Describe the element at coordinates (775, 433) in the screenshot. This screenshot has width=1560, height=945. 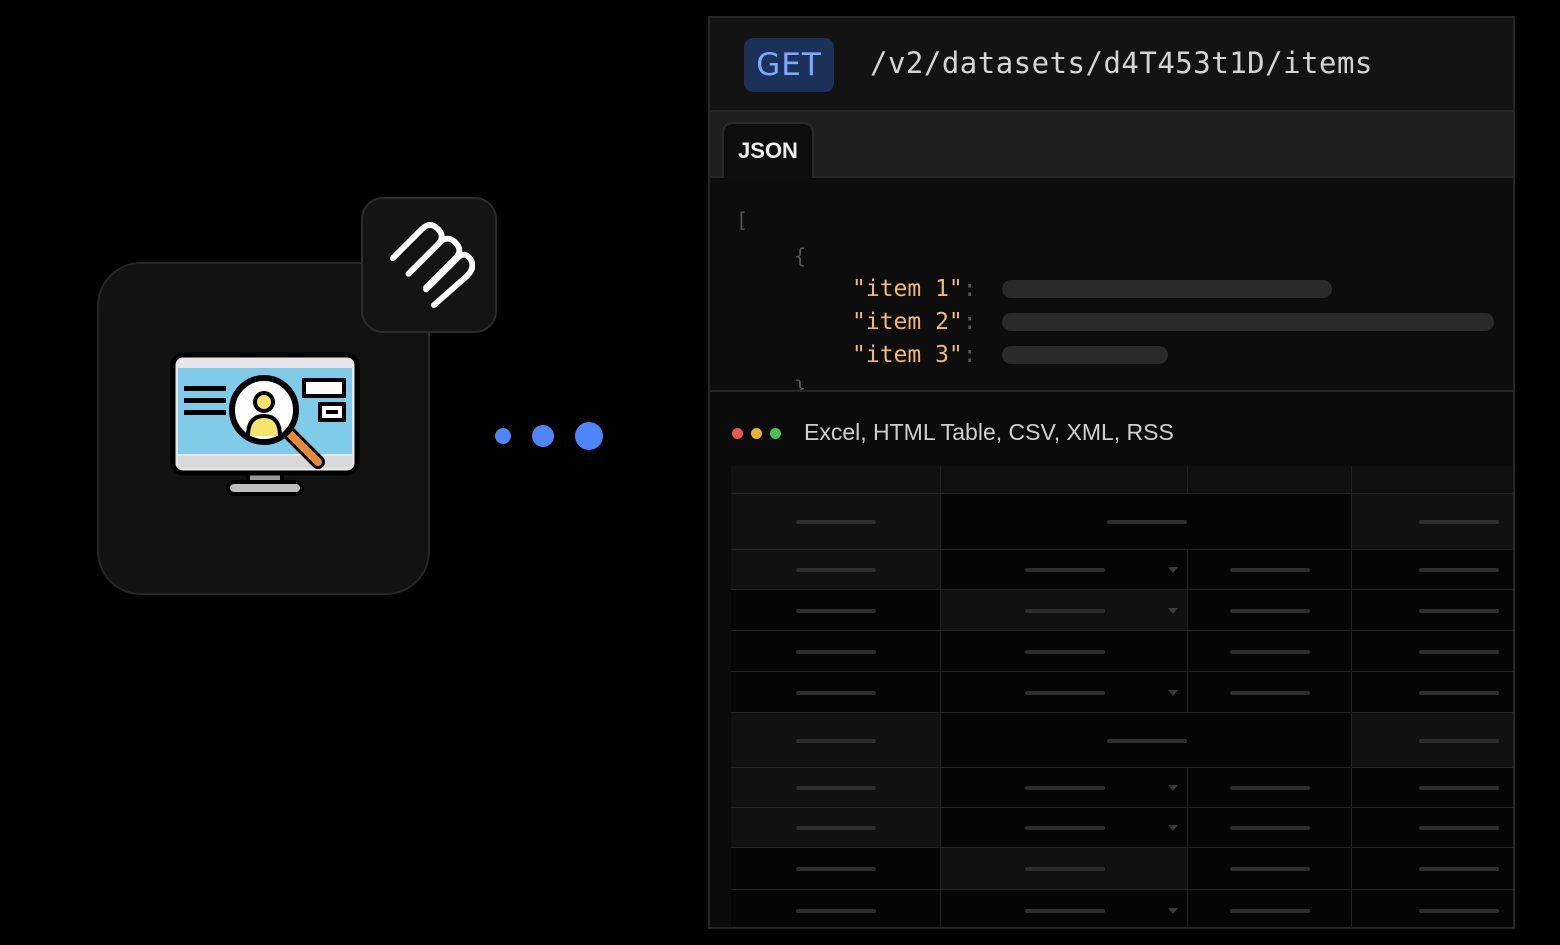
I see `window-dot-green-icon` at that location.